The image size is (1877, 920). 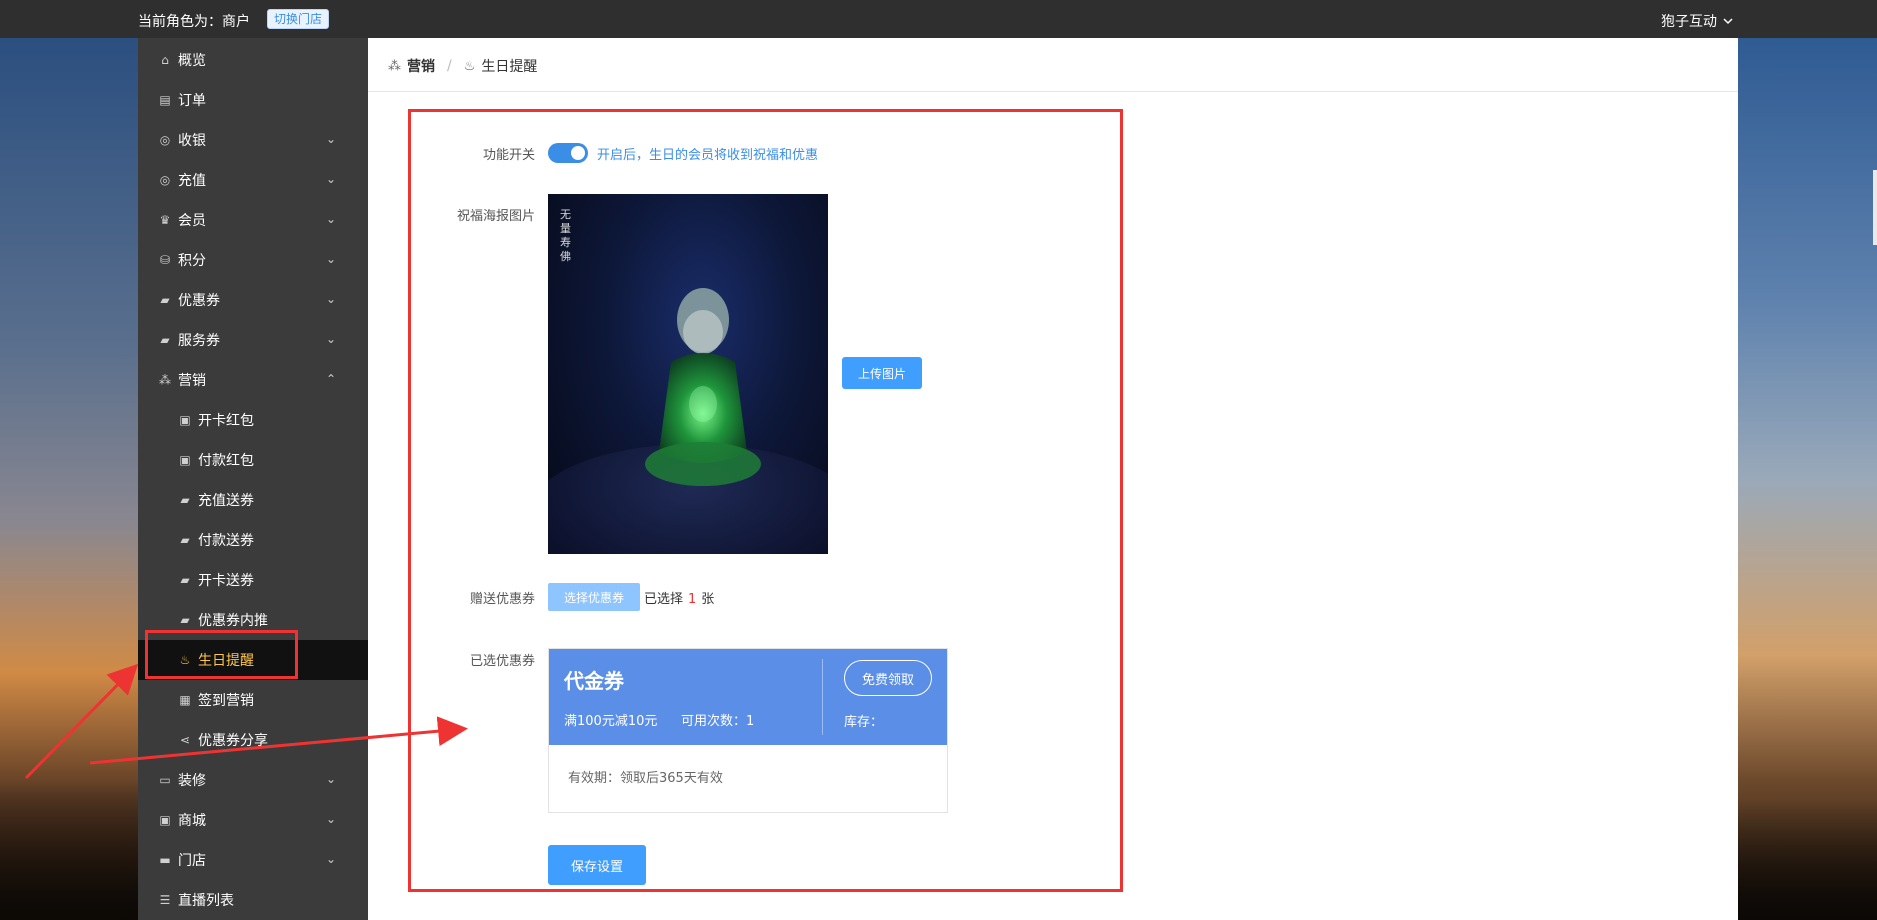 I want to click on current-role-text: 当前角色为：商户, so click(x=194, y=22).